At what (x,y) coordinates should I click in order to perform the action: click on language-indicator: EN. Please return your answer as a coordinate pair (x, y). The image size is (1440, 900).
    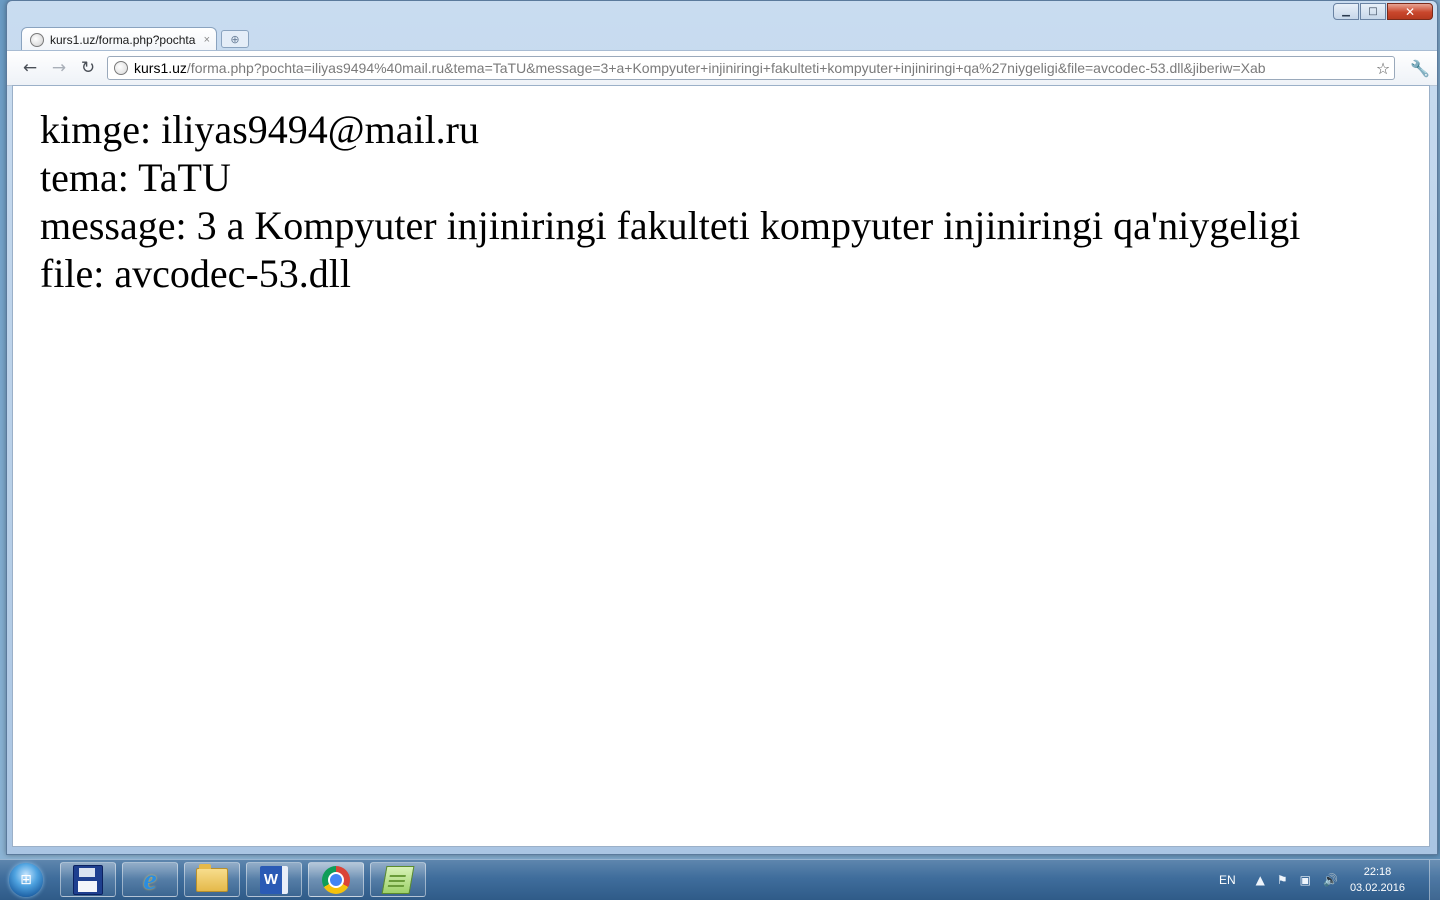
    Looking at the image, I should click on (1227, 880).